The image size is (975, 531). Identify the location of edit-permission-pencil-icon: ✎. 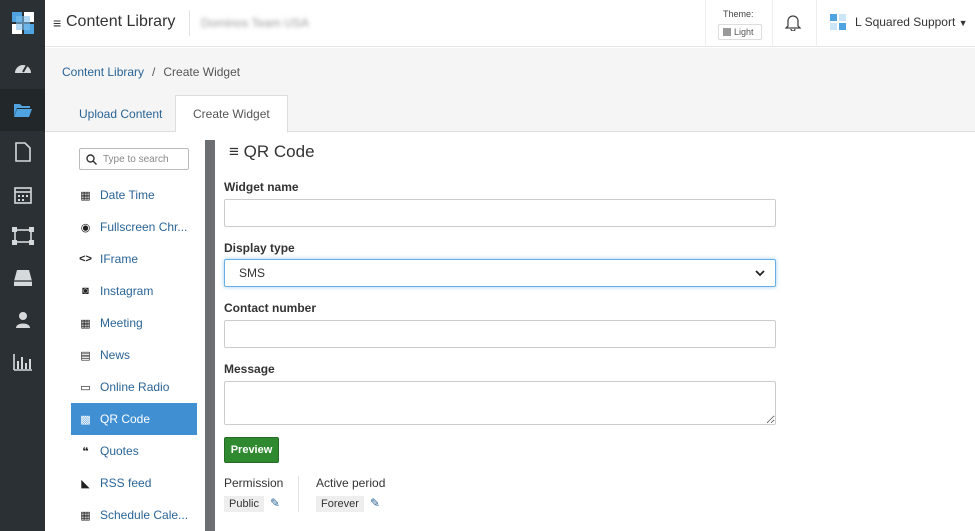
(275, 503).